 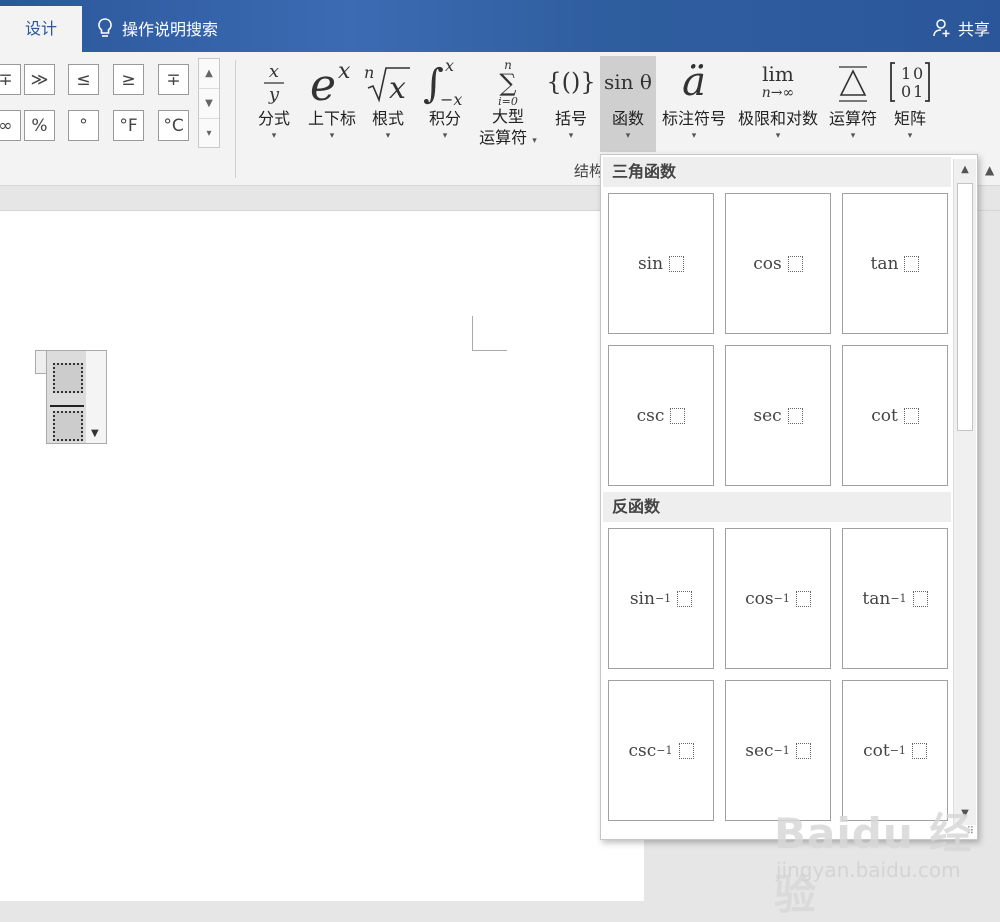 What do you see at coordinates (767, 263) in the screenshot?
I see `func-name: cos` at bounding box center [767, 263].